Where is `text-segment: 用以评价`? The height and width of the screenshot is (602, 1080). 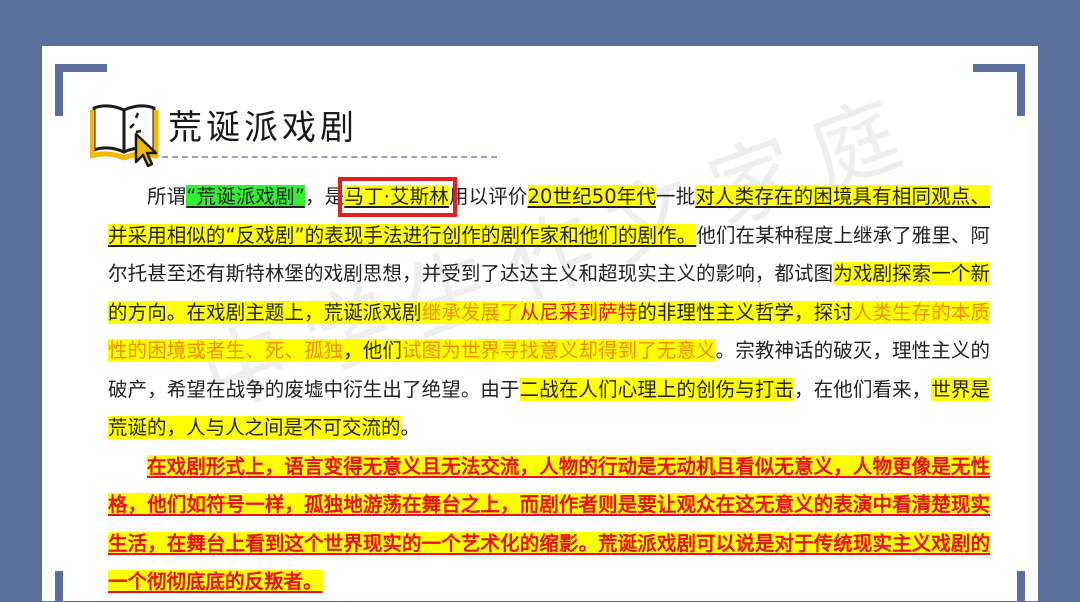
text-segment: 用以评价 is located at coordinates (488, 196).